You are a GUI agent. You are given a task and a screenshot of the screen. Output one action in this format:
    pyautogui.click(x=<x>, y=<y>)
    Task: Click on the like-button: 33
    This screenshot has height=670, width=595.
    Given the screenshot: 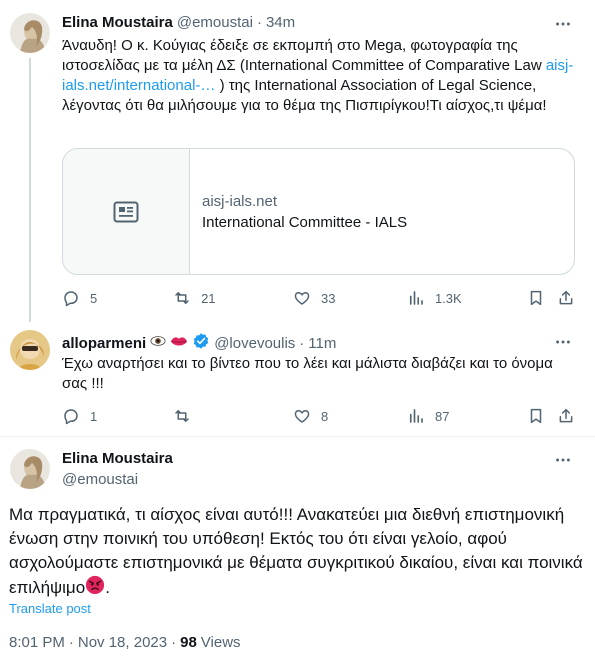 What is the action you would take?
    pyautogui.click(x=350, y=298)
    